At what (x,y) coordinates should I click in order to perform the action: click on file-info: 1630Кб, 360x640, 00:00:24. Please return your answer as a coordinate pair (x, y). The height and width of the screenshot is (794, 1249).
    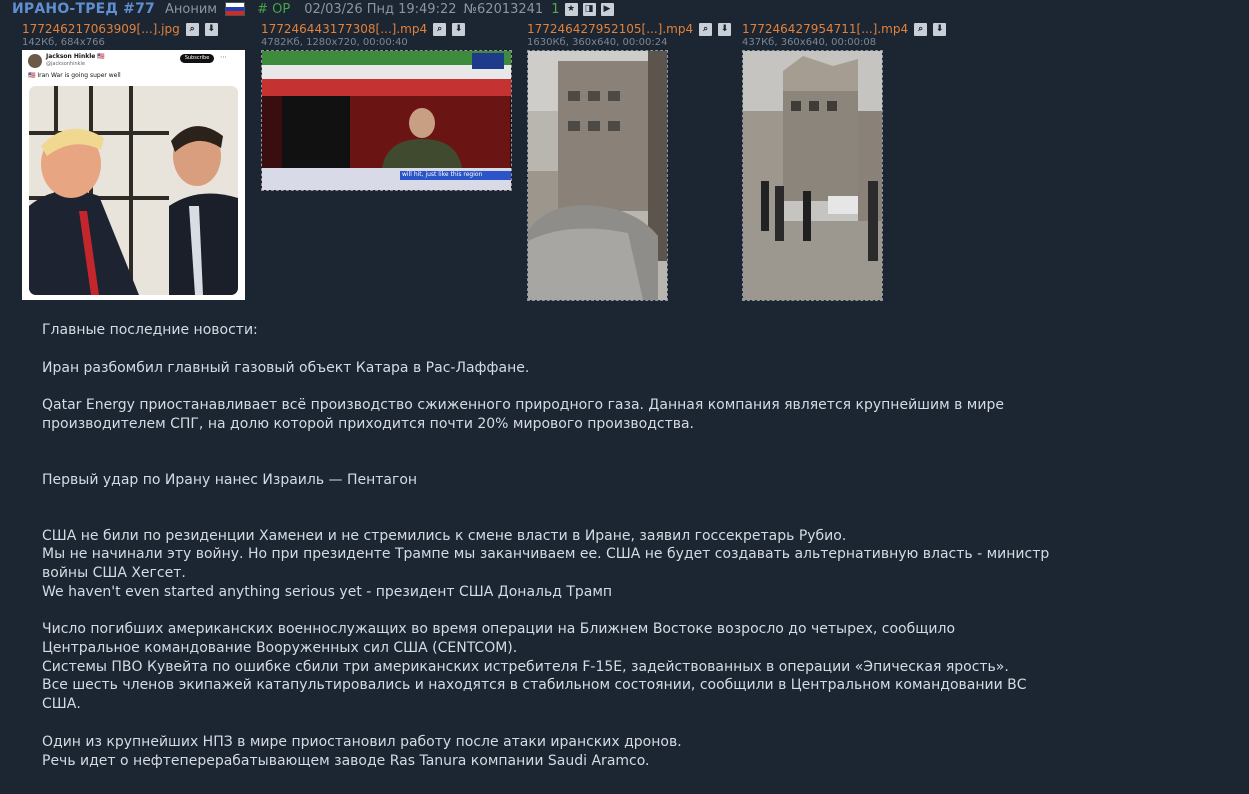
    Looking at the image, I should click on (597, 42).